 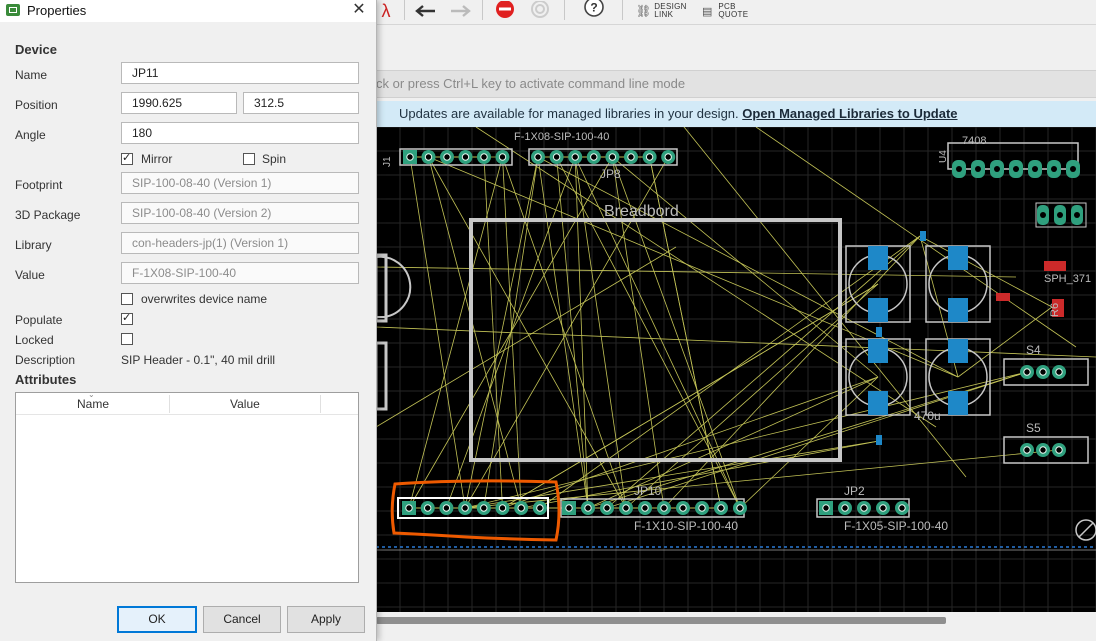 I want to click on switch-s5, so click(x=1046, y=450).